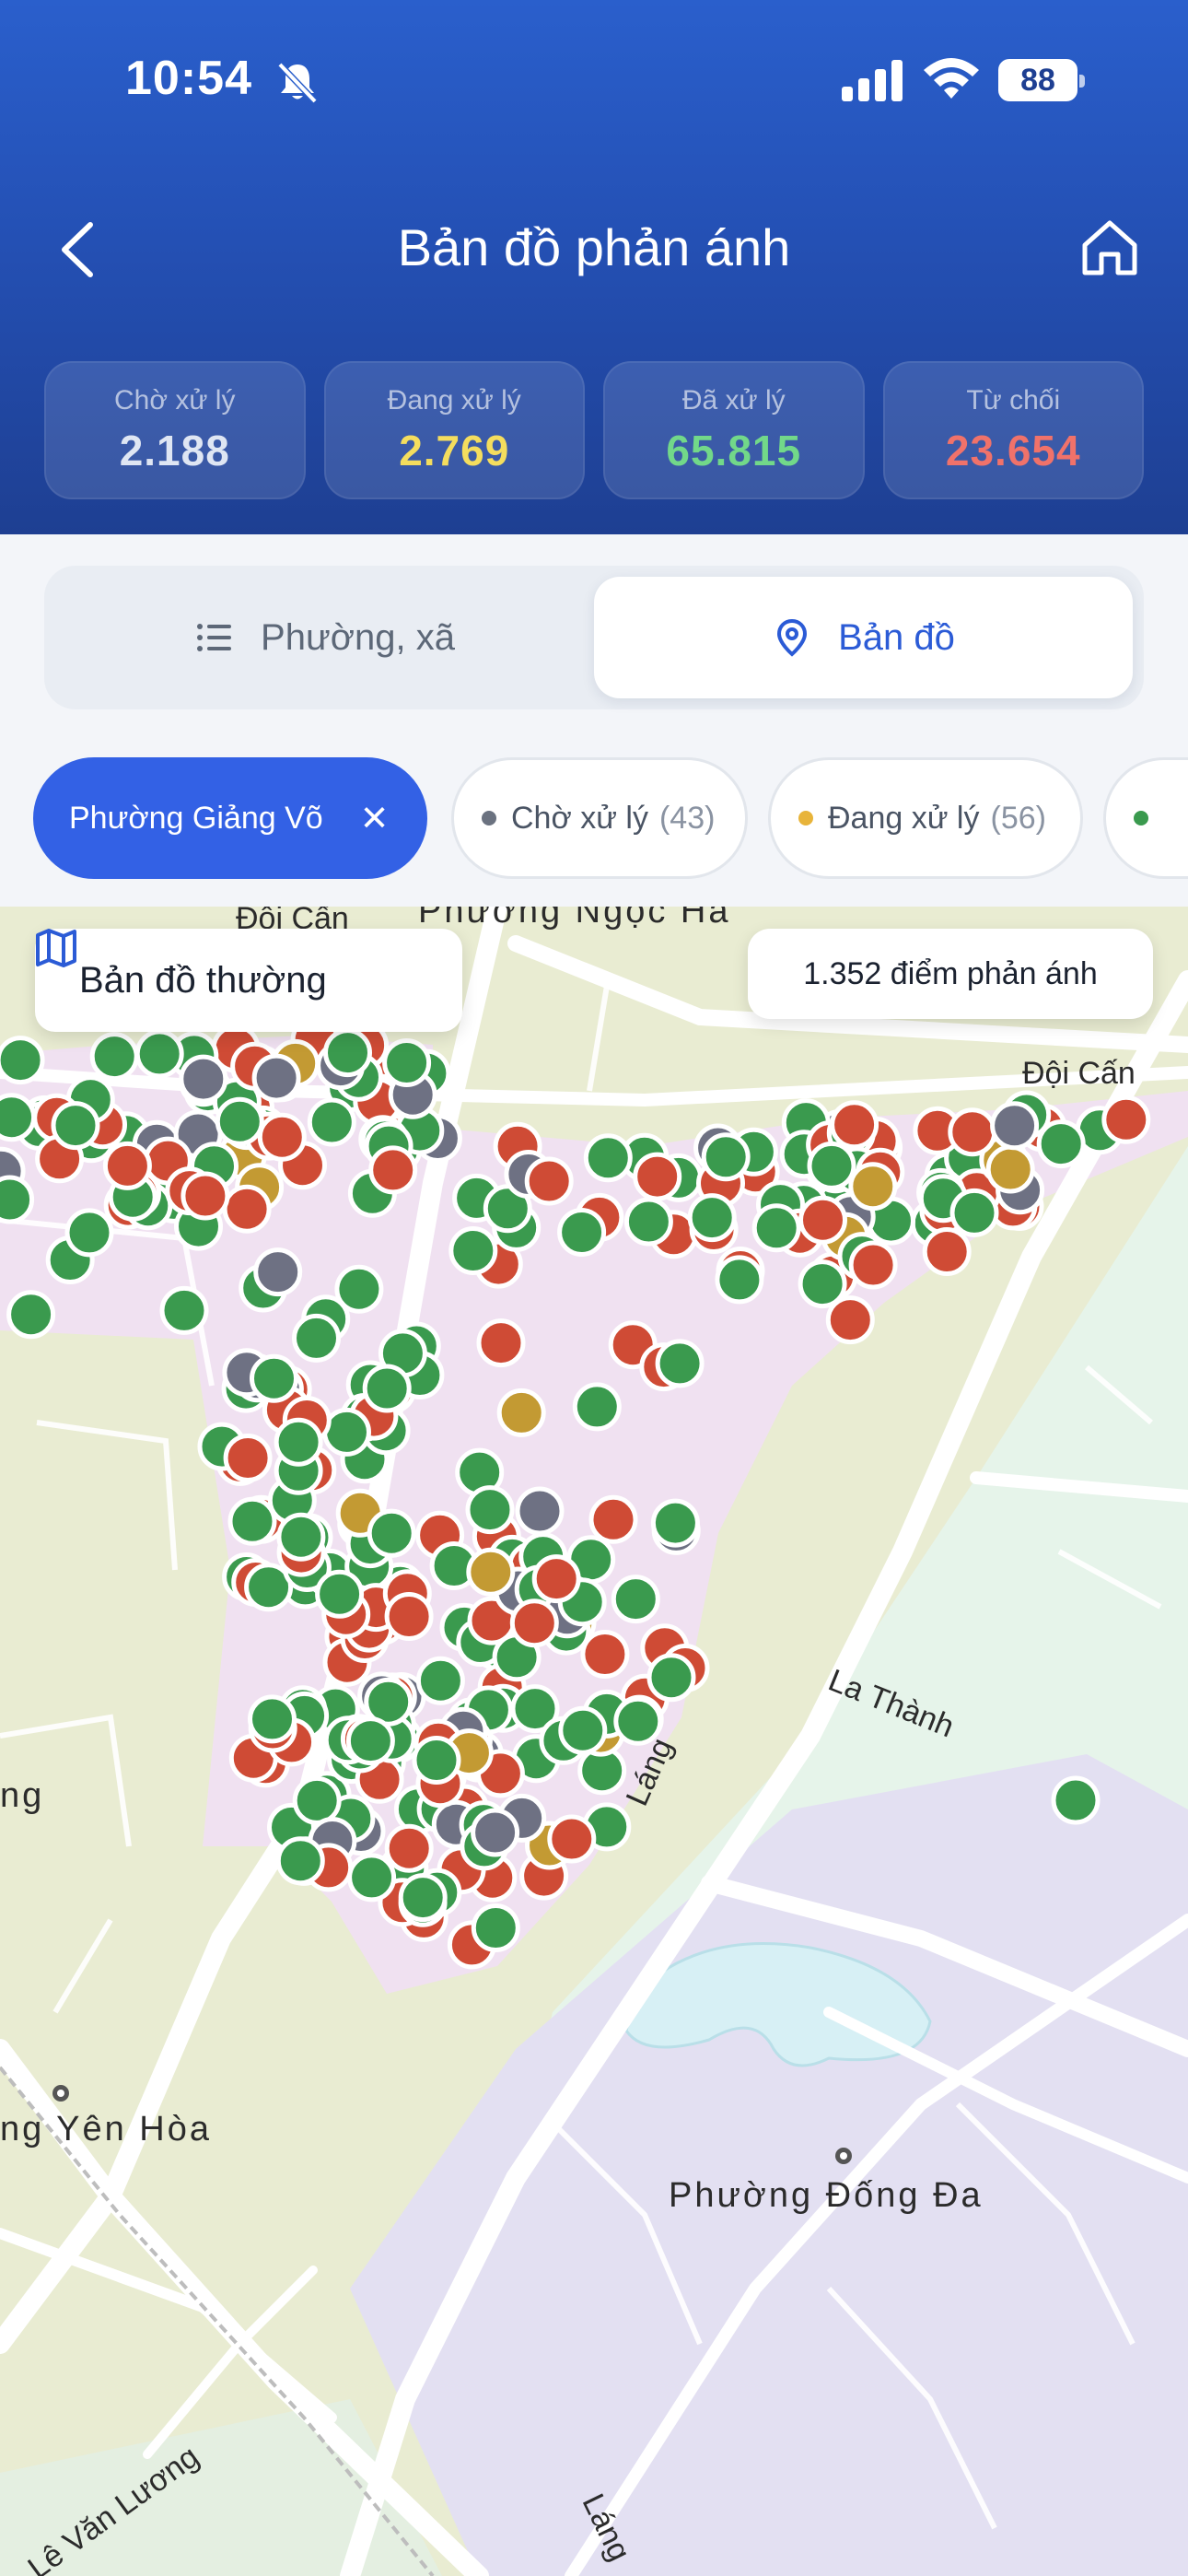 The width and height of the screenshot is (1188, 2576). Describe the element at coordinates (230, 818) in the screenshot. I see `chip-ward-filter: Phường Giảng Võ ✕` at that location.